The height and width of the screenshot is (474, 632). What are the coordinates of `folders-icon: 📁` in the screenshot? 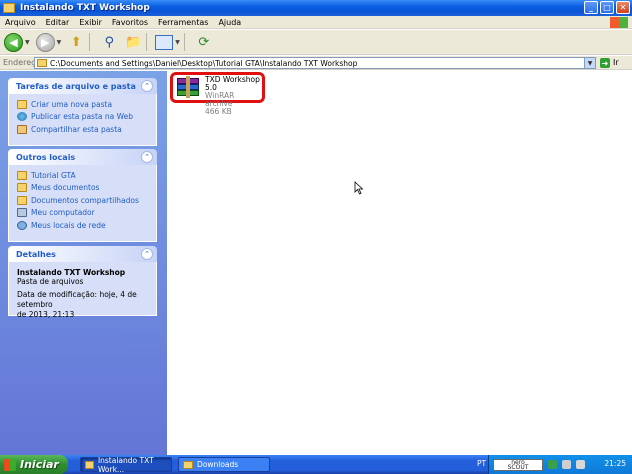 It's located at (133, 42).